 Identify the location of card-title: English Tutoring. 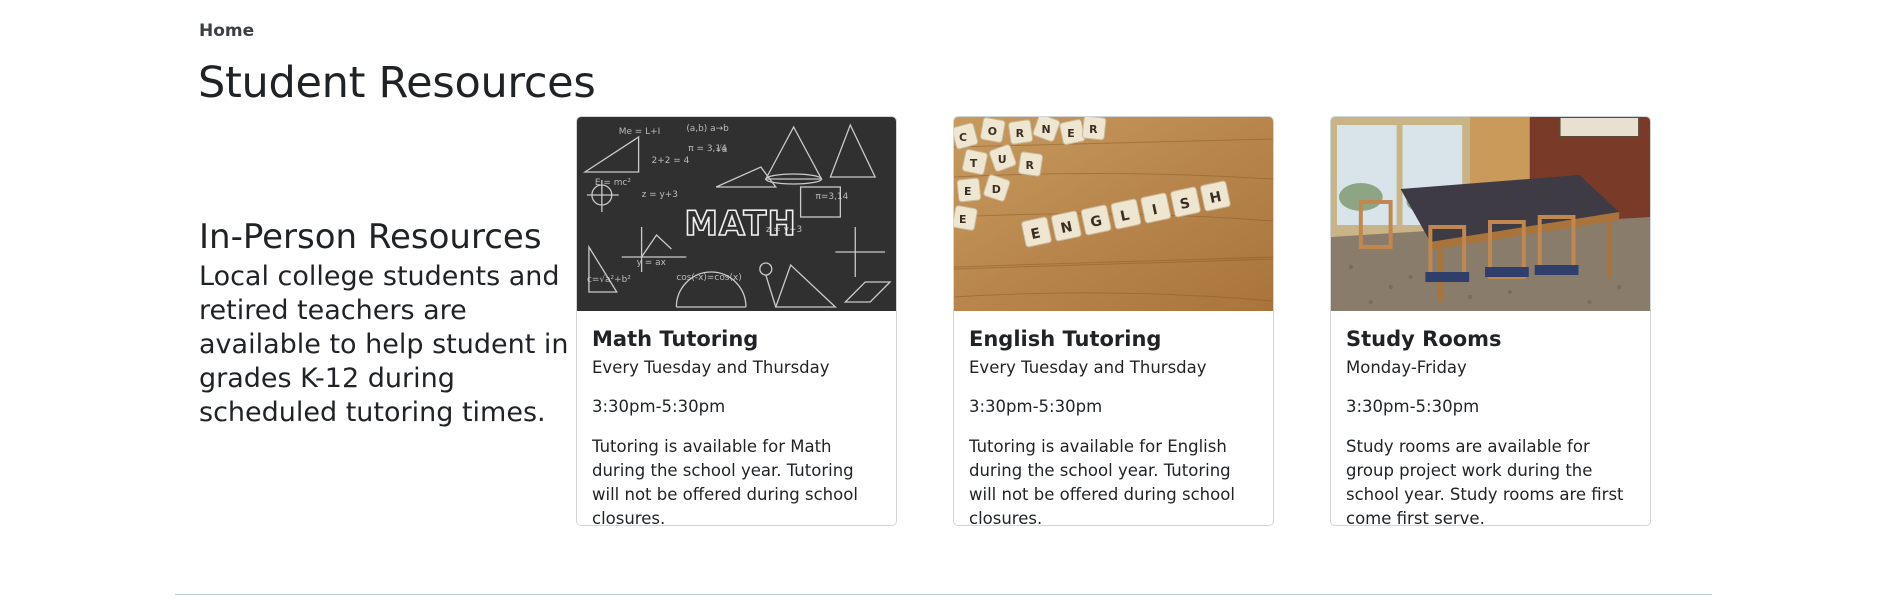
(1065, 339).